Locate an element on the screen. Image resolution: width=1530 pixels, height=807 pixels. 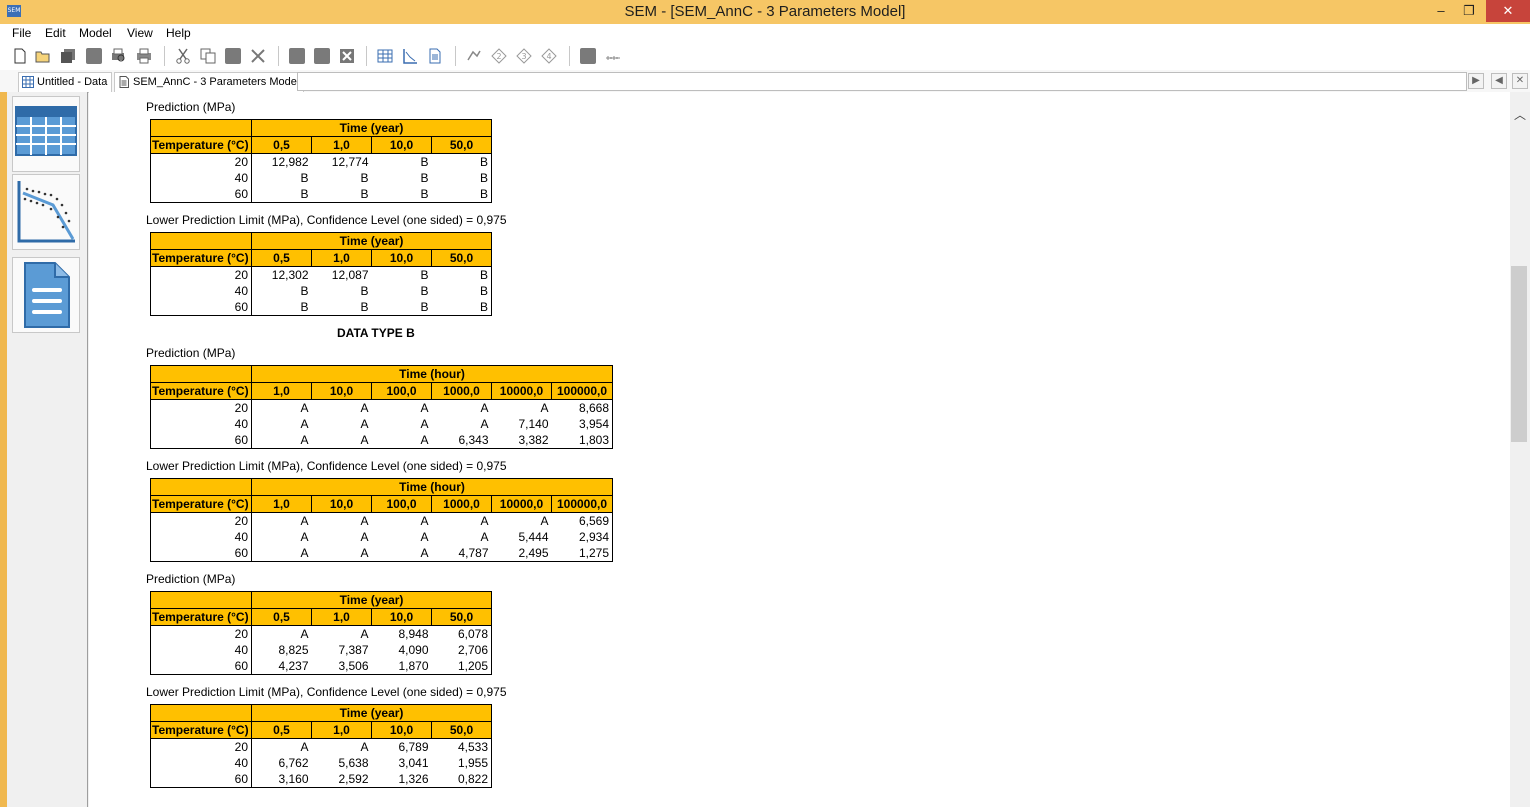
svg-text: 4 is located at coordinates (549, 56).